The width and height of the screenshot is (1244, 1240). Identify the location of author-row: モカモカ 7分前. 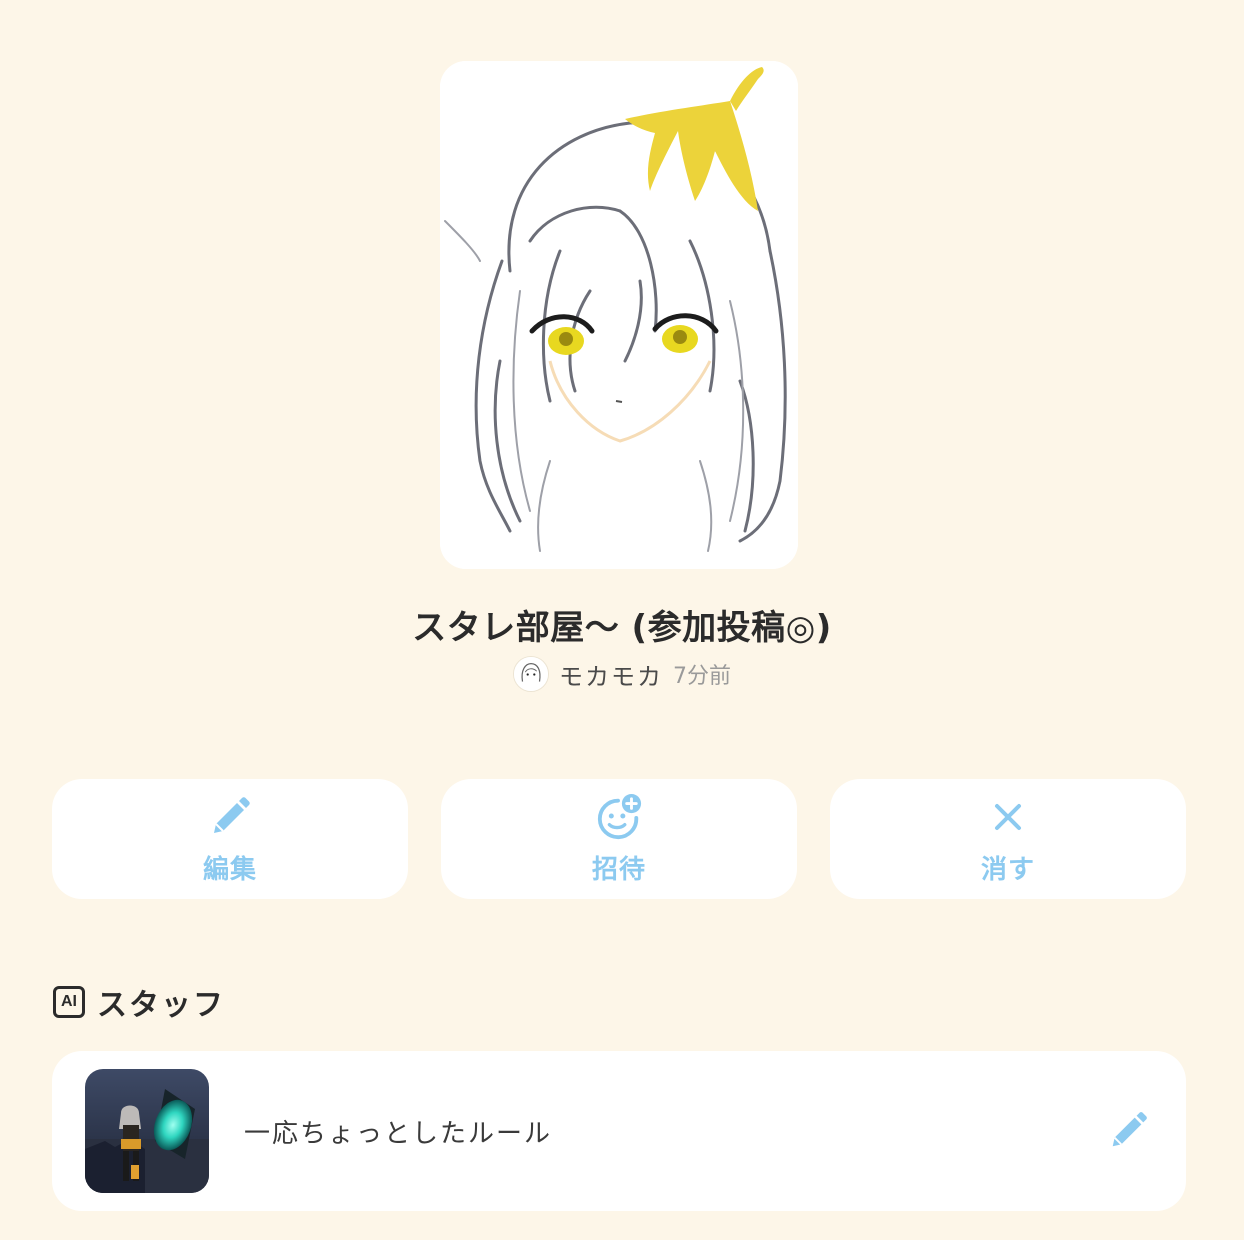
(622, 674).